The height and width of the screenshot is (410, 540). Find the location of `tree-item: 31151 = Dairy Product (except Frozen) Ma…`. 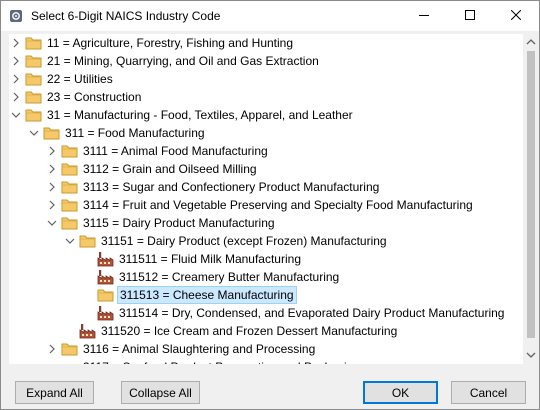

tree-item: 31151 = Dairy Product (except Frozen) Ma… is located at coordinates (266, 241).